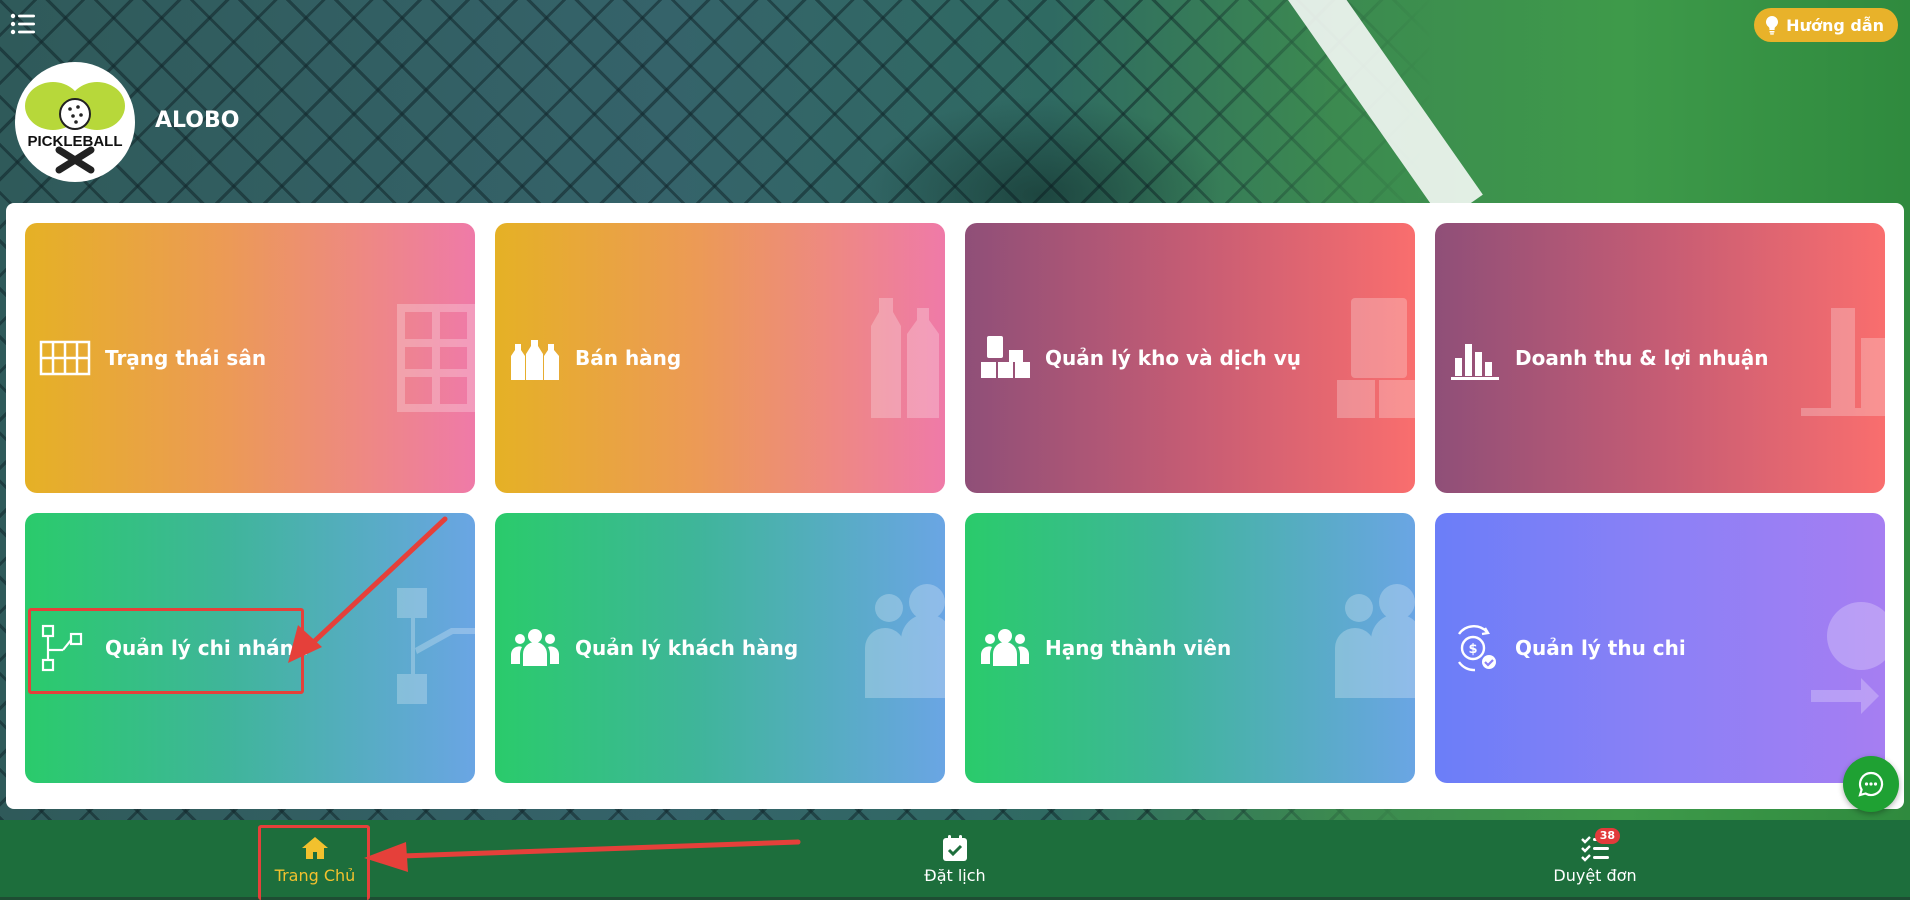  Describe the element at coordinates (1376, 358) in the screenshot. I see `clipboard-bg-icon` at that location.